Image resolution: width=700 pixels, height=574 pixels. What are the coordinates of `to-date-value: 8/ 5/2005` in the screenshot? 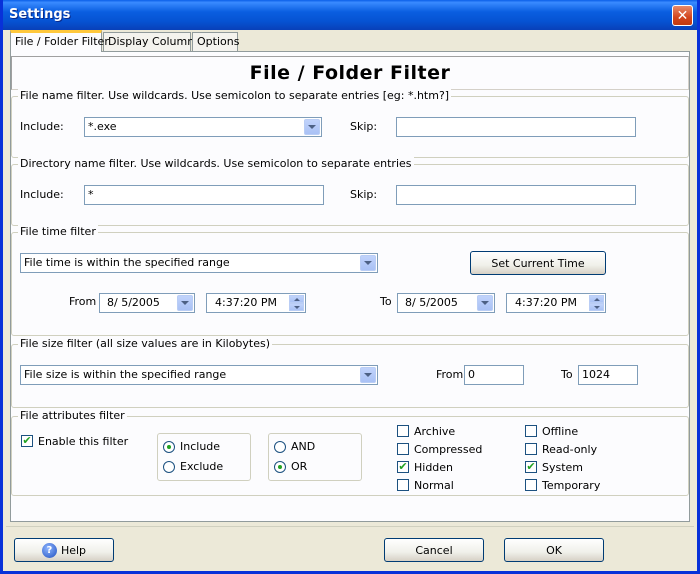 It's located at (431, 302).